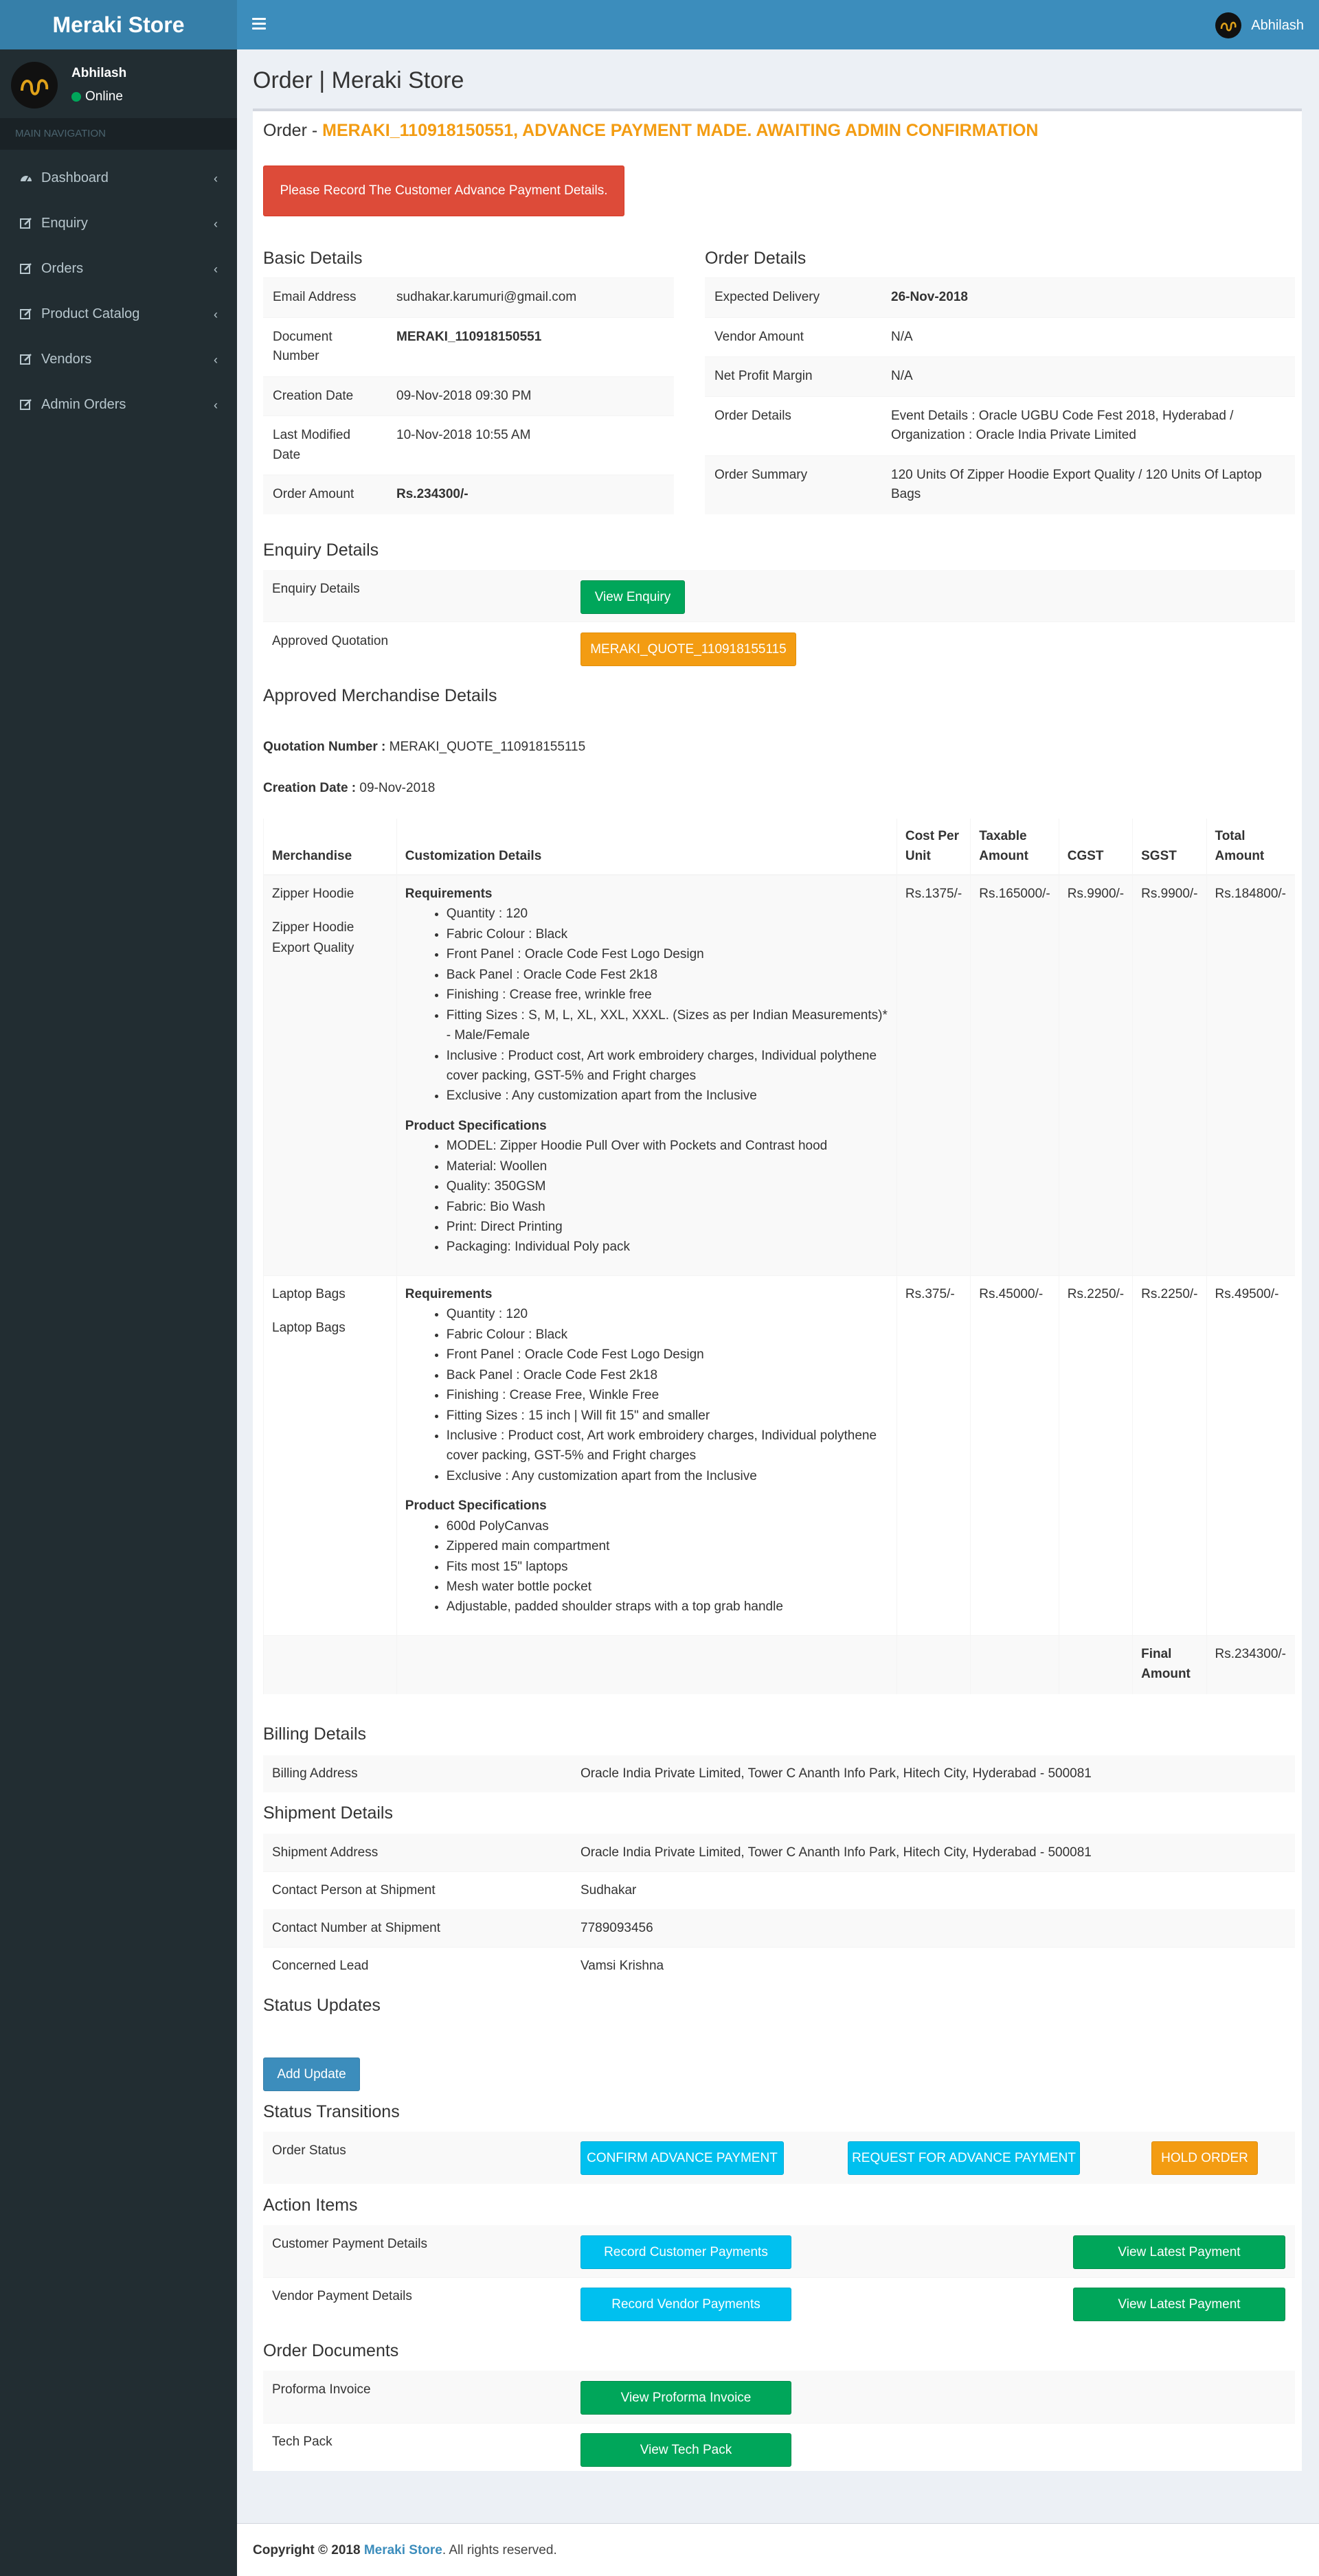  What do you see at coordinates (934, 847) in the screenshot?
I see `column-header: Cost Per Unit` at bounding box center [934, 847].